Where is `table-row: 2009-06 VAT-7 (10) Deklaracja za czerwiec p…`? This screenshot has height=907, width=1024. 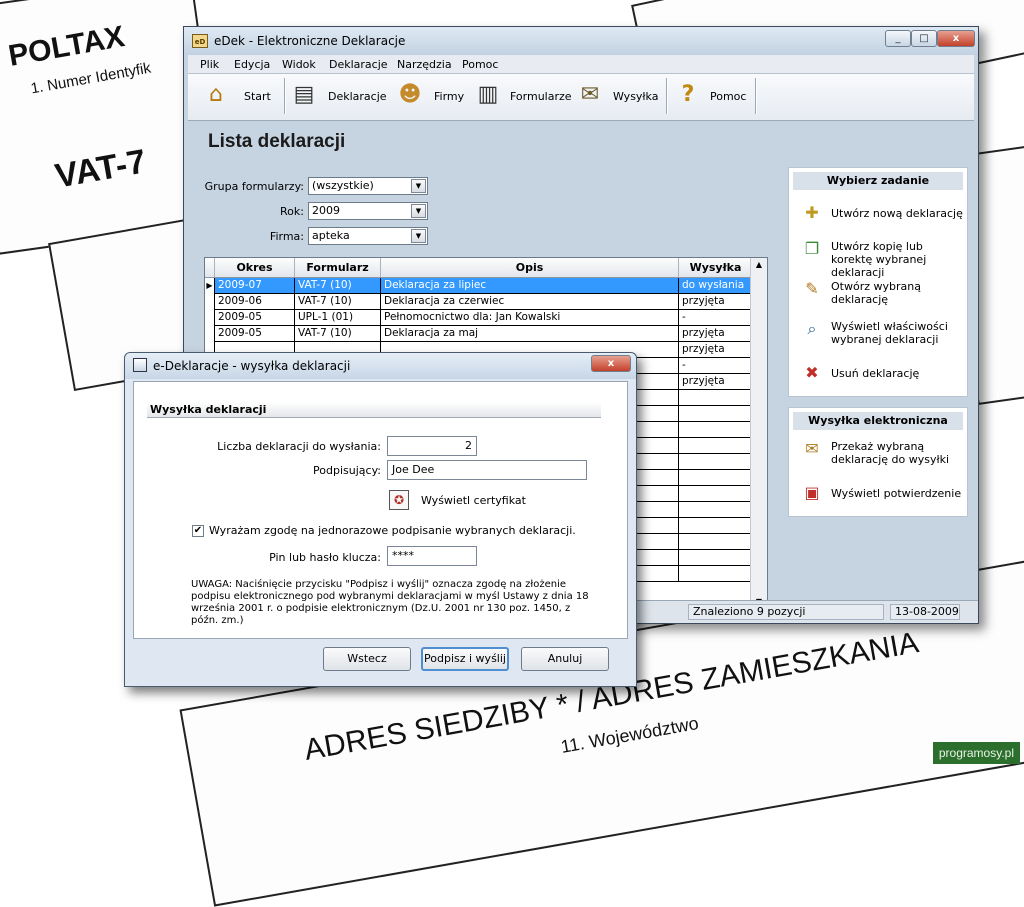 table-row: 2009-06 VAT-7 (10) Deklaracja za czerwiec p… is located at coordinates (479, 302).